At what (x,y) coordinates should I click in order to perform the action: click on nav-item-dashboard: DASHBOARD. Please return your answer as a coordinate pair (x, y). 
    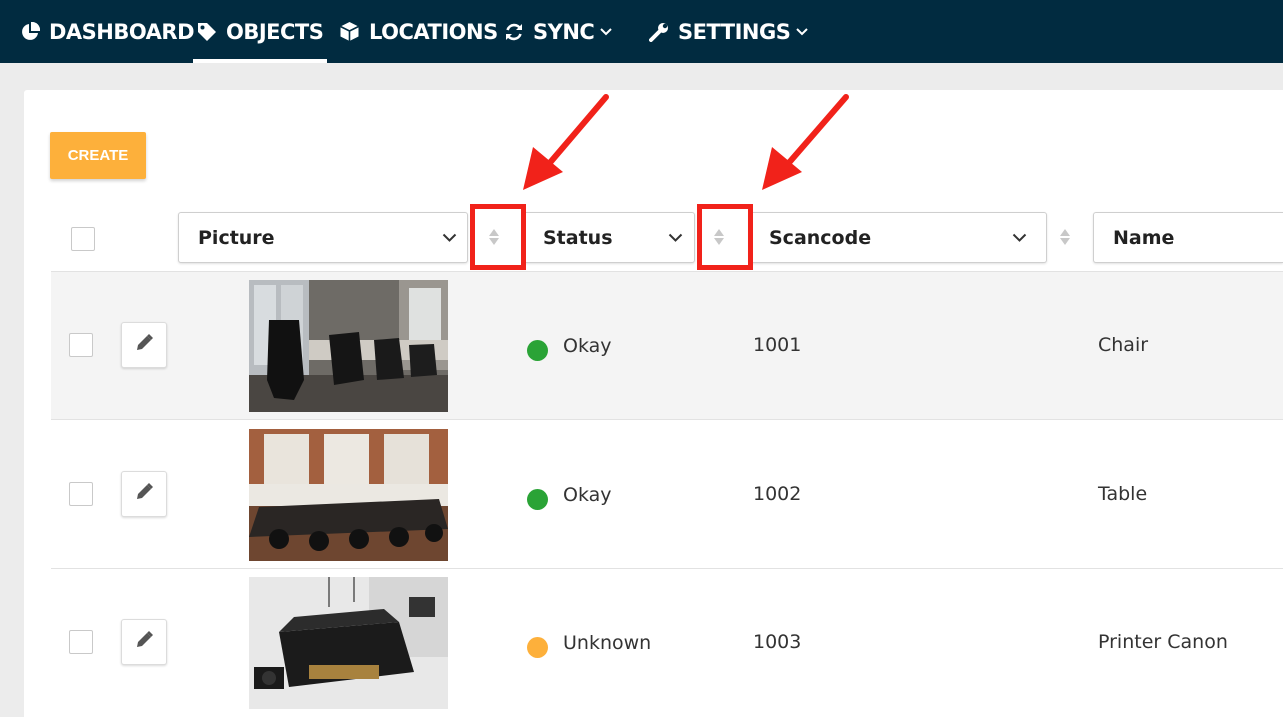
    Looking at the image, I should click on (107, 31).